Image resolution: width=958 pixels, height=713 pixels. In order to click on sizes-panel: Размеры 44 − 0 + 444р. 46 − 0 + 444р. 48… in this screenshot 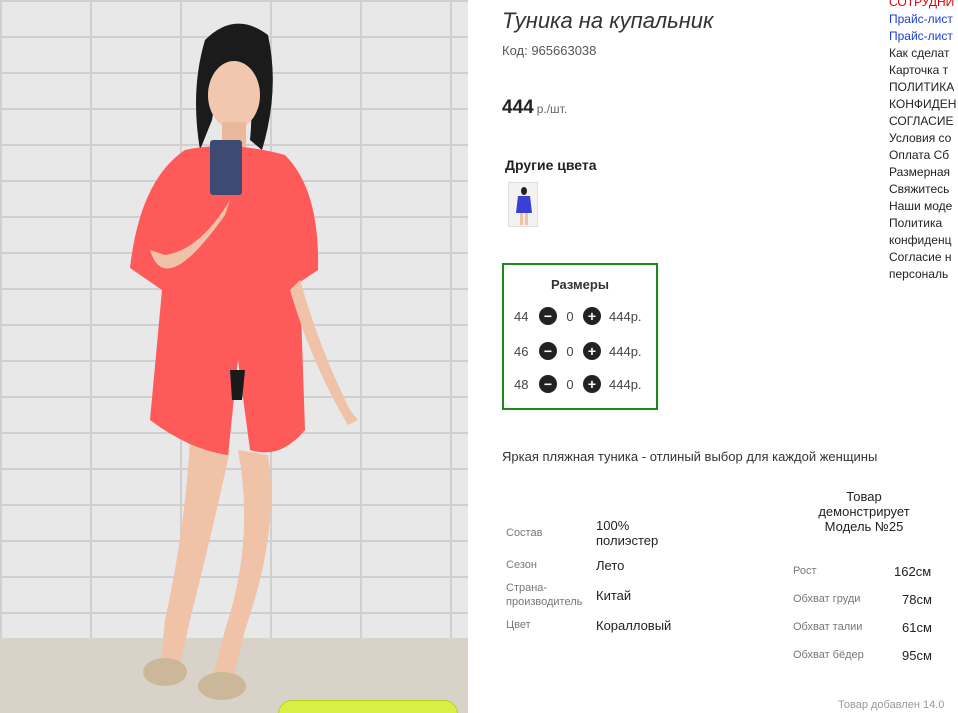, I will do `click(580, 336)`.